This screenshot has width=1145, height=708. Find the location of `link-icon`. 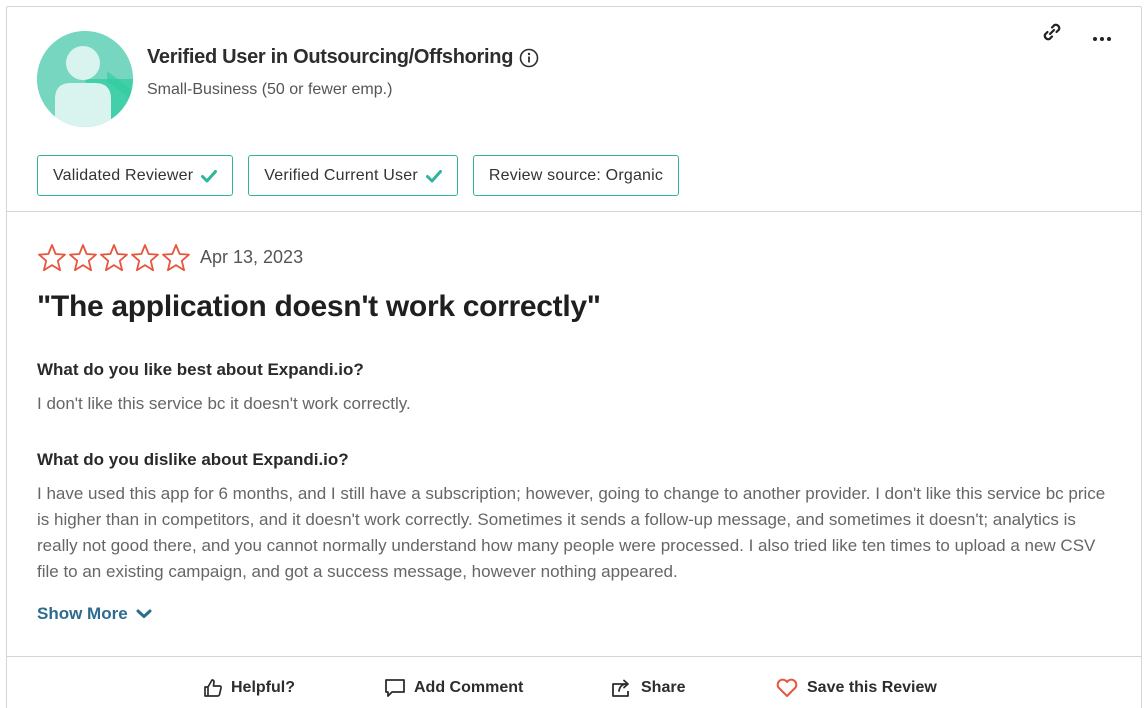

link-icon is located at coordinates (1052, 32).